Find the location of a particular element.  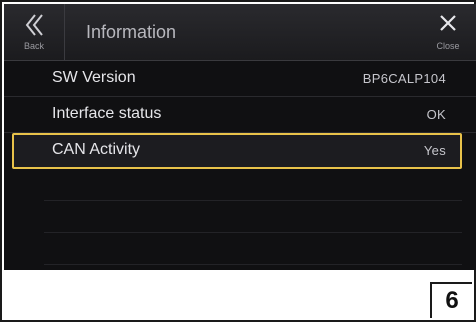

figure-number: 6 is located at coordinates (451, 300).